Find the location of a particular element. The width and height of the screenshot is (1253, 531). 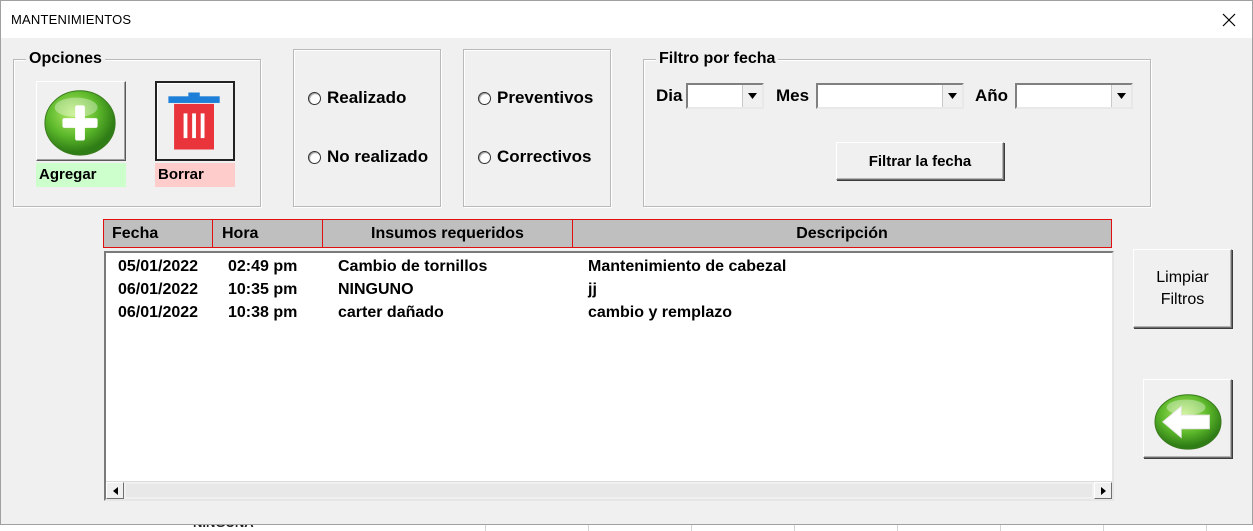

cell-hora: 10:38 pm is located at coordinates (263, 312).